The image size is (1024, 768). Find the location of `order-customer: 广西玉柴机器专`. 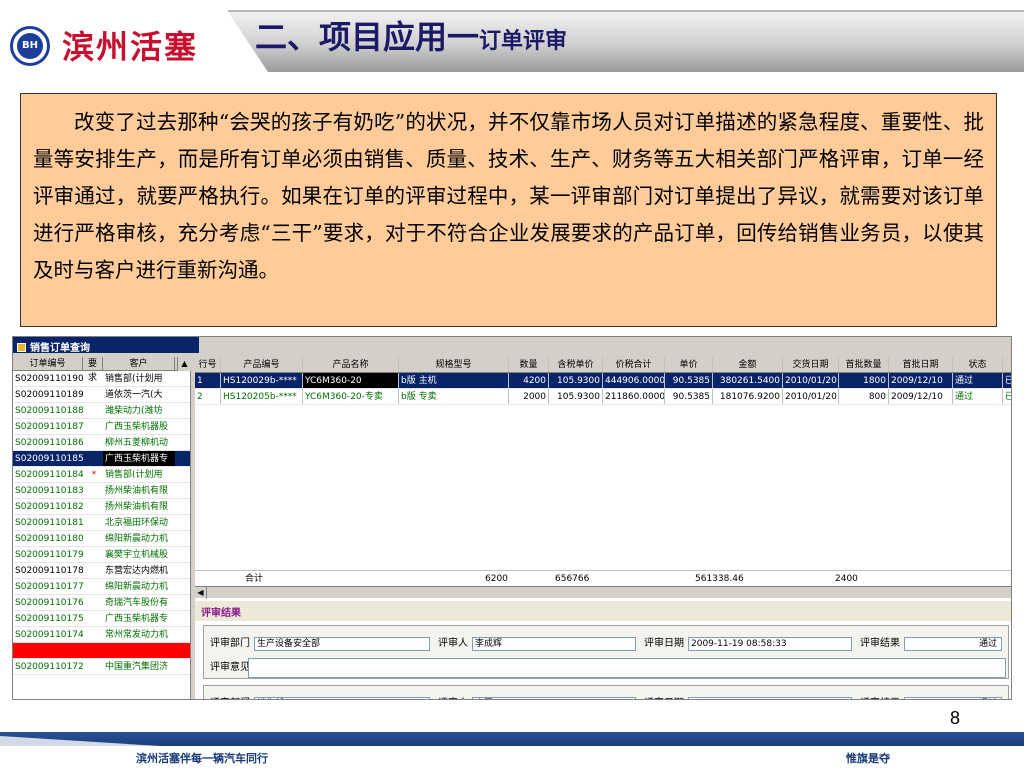

order-customer: 广西玉柴机器专 is located at coordinates (139, 458).